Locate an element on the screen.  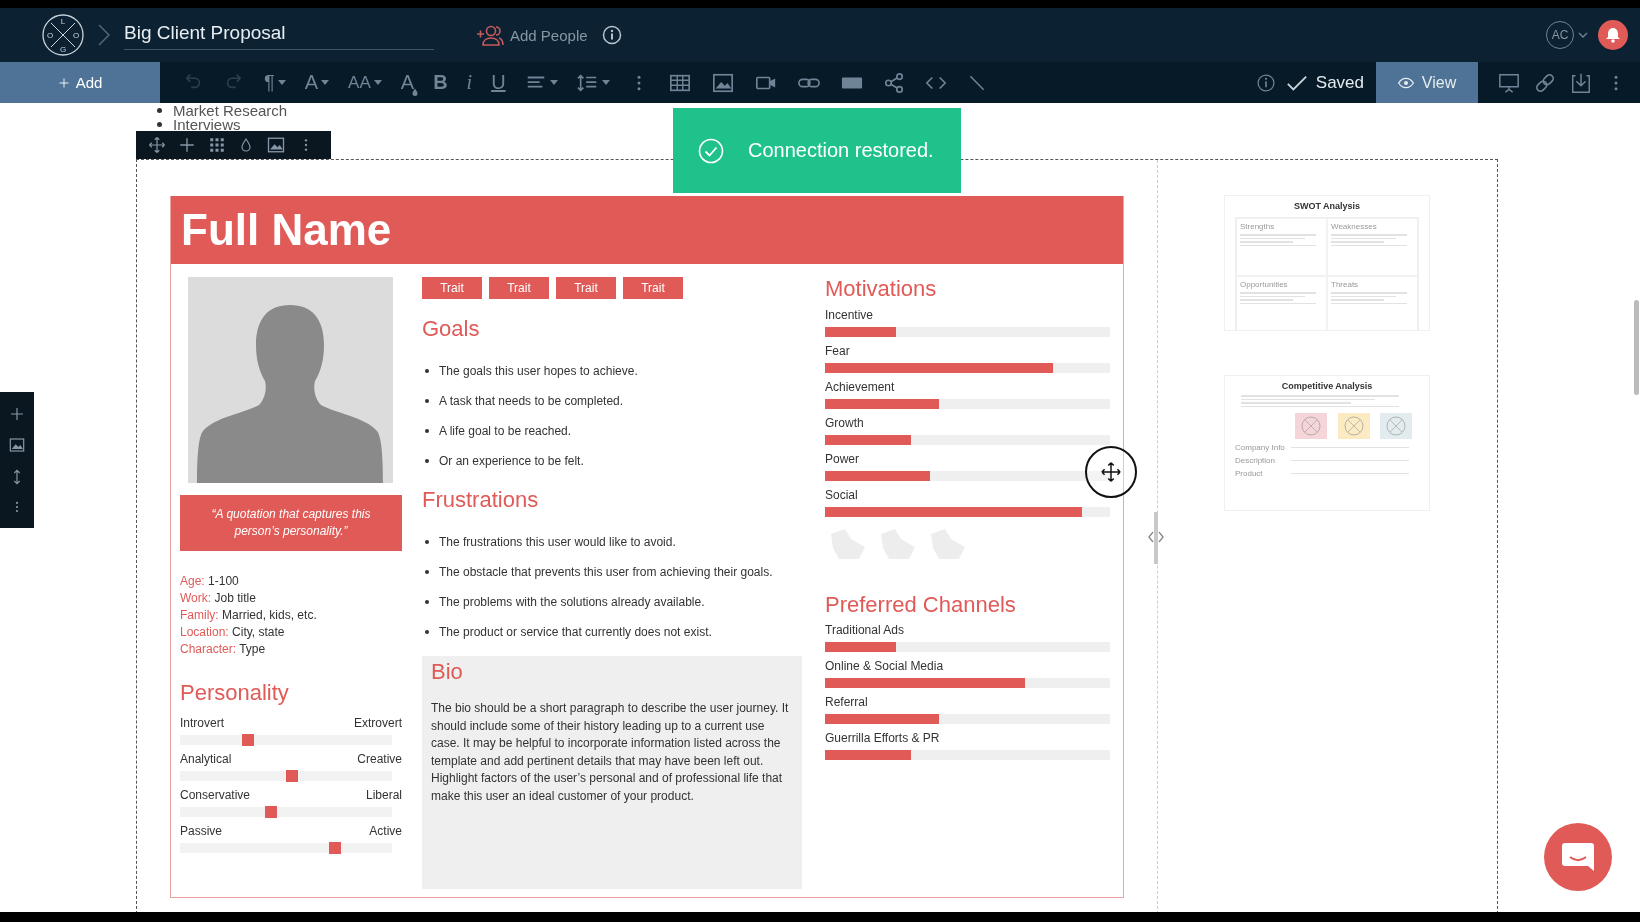
section-heading: Preferred Channels is located at coordinates (921, 605).